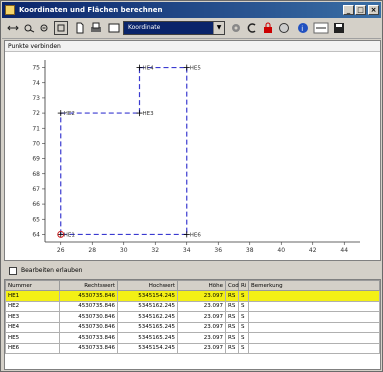 Image resolution: width=383 pixels, height=372 pixels. What do you see at coordinates (236, 28) in the screenshot?
I see `settings-icon` at bounding box center [236, 28].